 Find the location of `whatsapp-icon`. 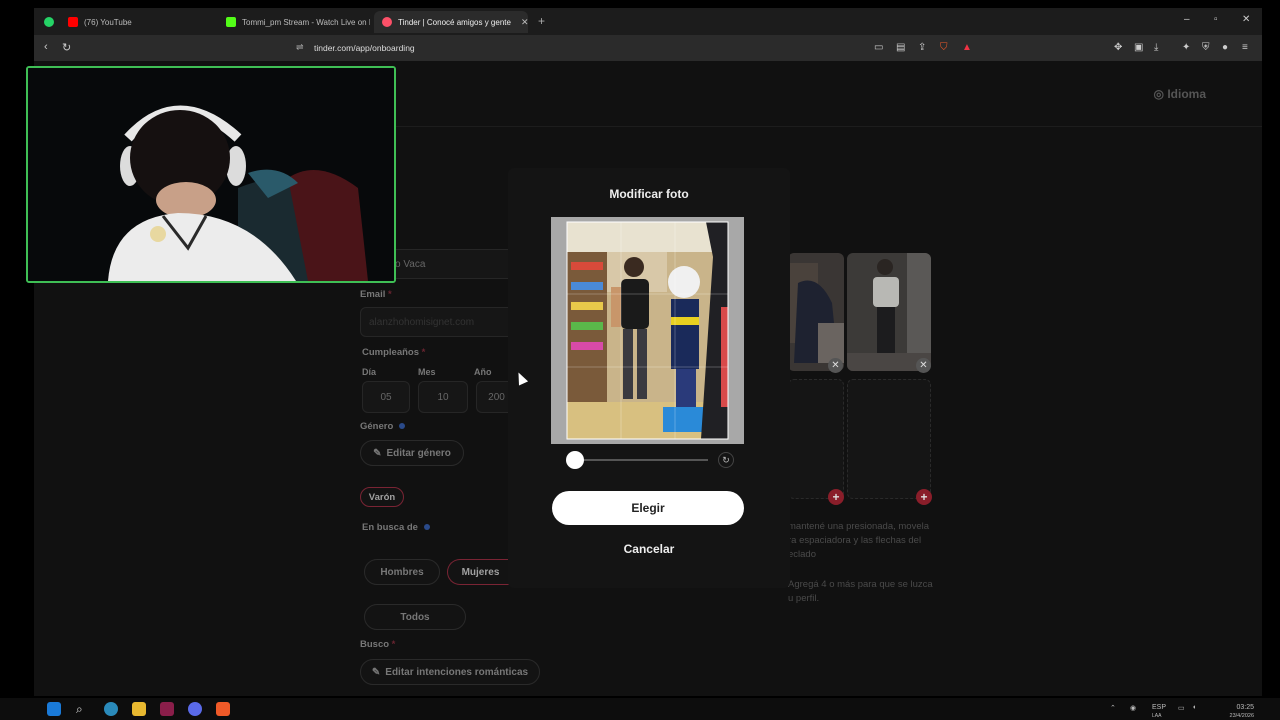

whatsapp-icon is located at coordinates (49, 22).